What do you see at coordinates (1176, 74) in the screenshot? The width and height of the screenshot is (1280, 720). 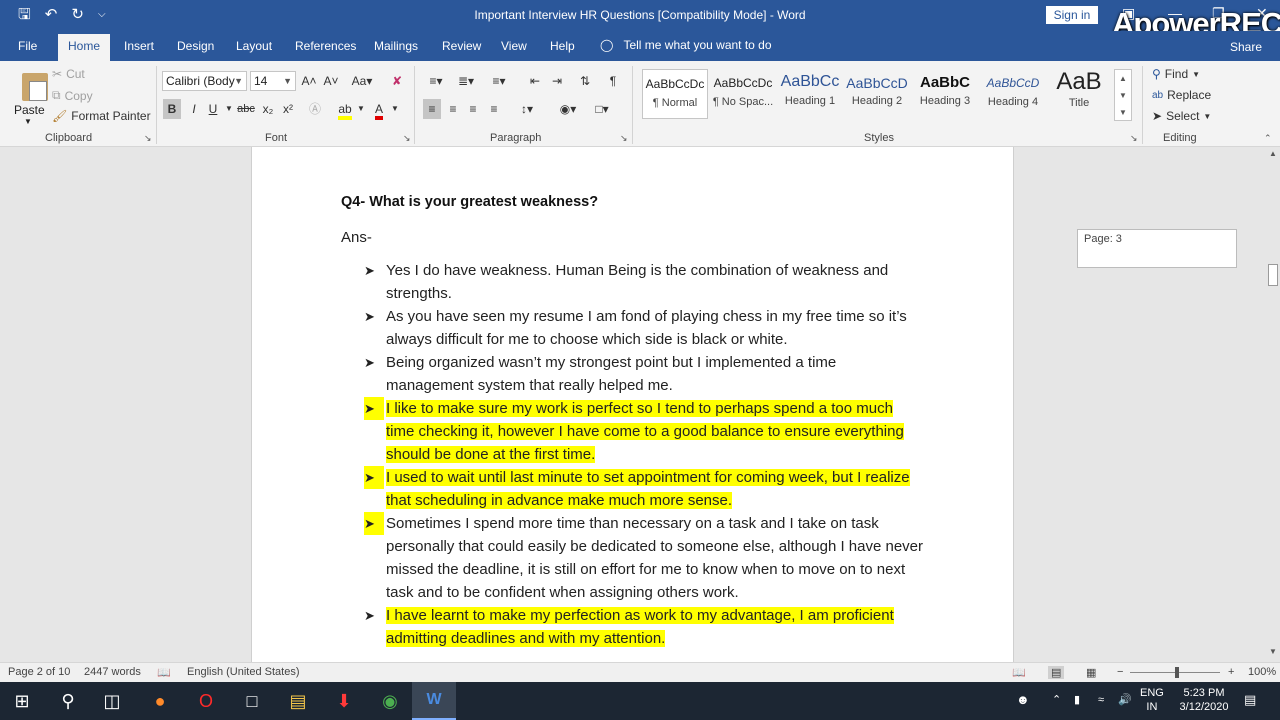 I see `find-button: ⚲ Find ▼` at bounding box center [1176, 74].